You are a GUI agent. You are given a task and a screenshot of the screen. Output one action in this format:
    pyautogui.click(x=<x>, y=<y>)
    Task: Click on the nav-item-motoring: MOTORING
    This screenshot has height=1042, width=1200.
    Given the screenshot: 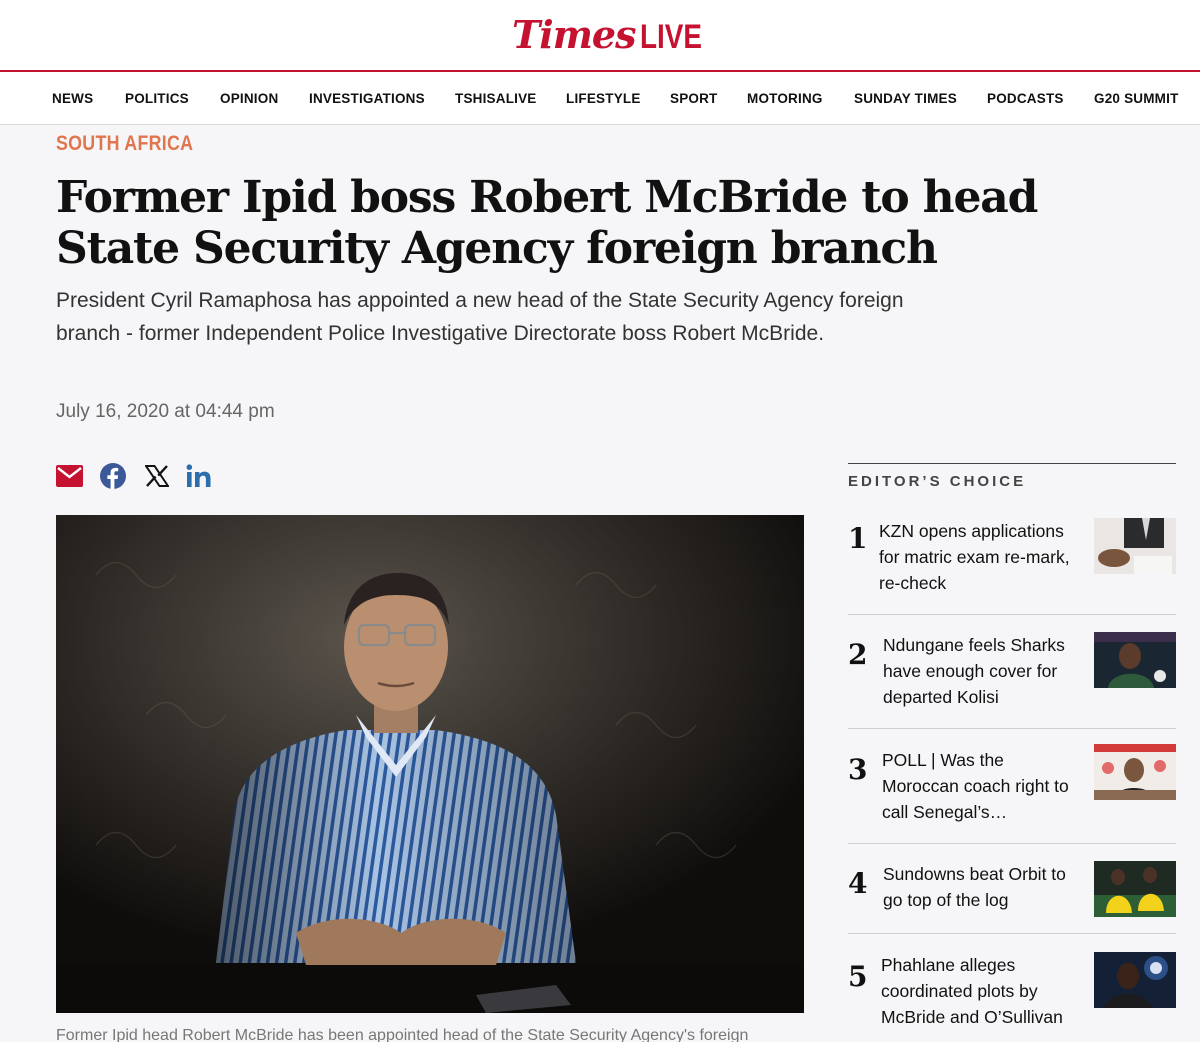 What is the action you would take?
    pyautogui.click(x=785, y=98)
    